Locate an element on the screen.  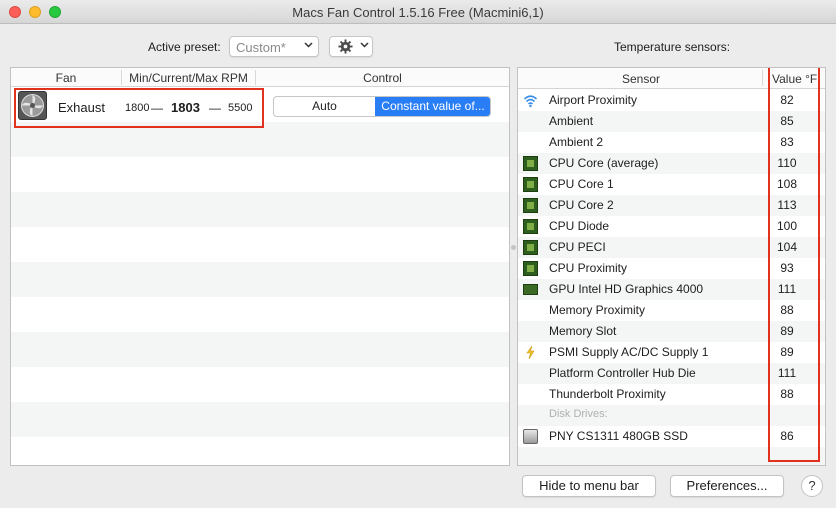
wifi-icon is located at coordinates (530, 100).